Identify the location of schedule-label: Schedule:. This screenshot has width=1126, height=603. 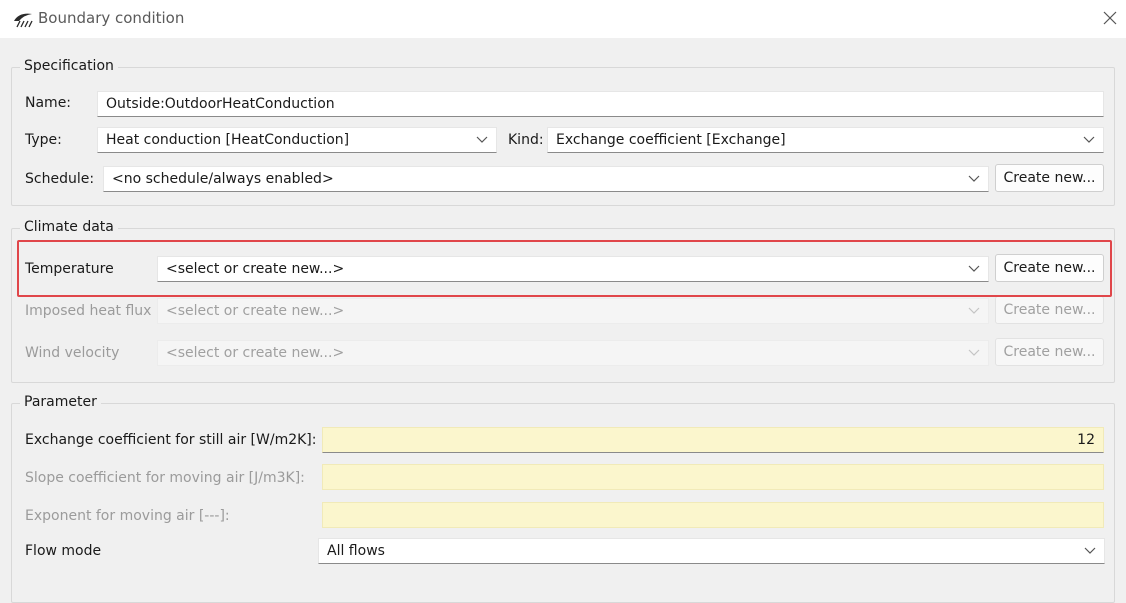
(60, 179).